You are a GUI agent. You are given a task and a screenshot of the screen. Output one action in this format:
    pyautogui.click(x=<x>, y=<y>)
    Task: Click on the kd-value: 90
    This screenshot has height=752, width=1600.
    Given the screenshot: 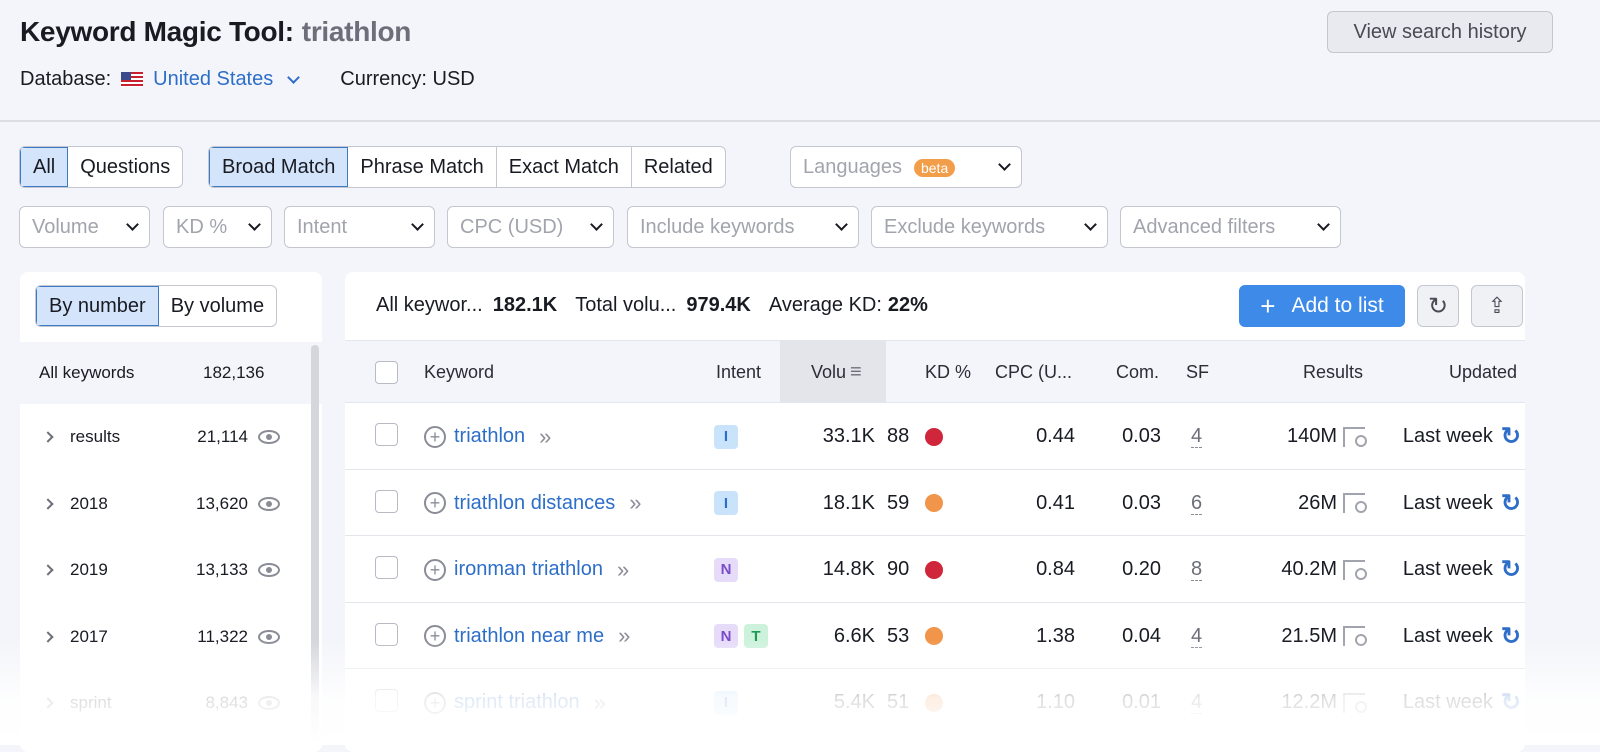 What is the action you would take?
    pyautogui.click(x=898, y=569)
    